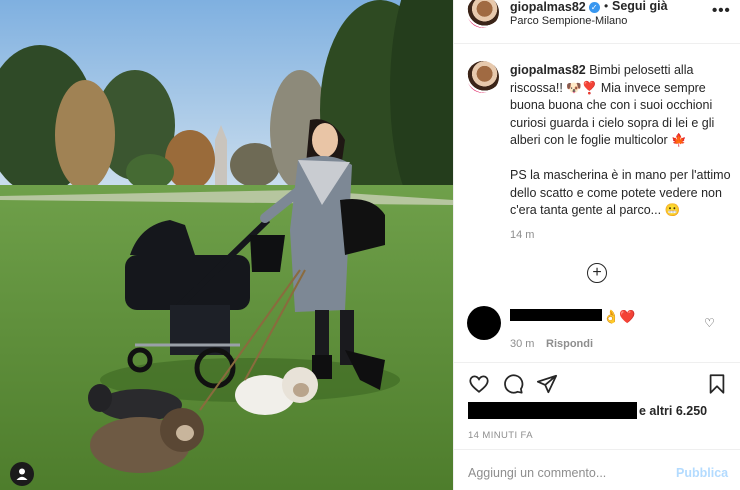 This screenshot has height=490, width=740. Describe the element at coordinates (552, 410) in the screenshot. I see `redacted-likers` at that location.